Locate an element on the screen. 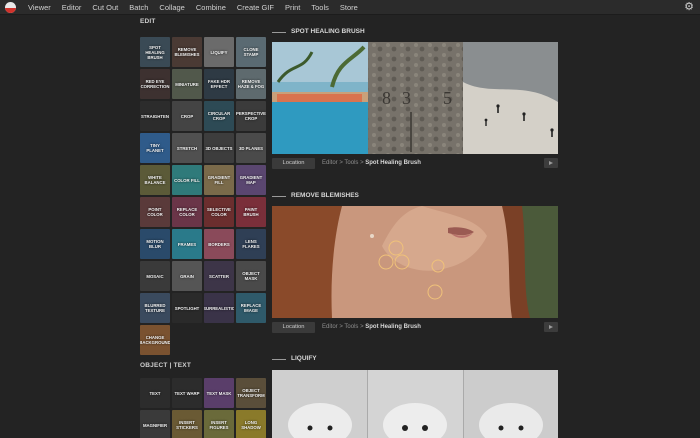 The image size is (700, 438). tool-tile-label: GRAIN is located at coordinates (187, 276).